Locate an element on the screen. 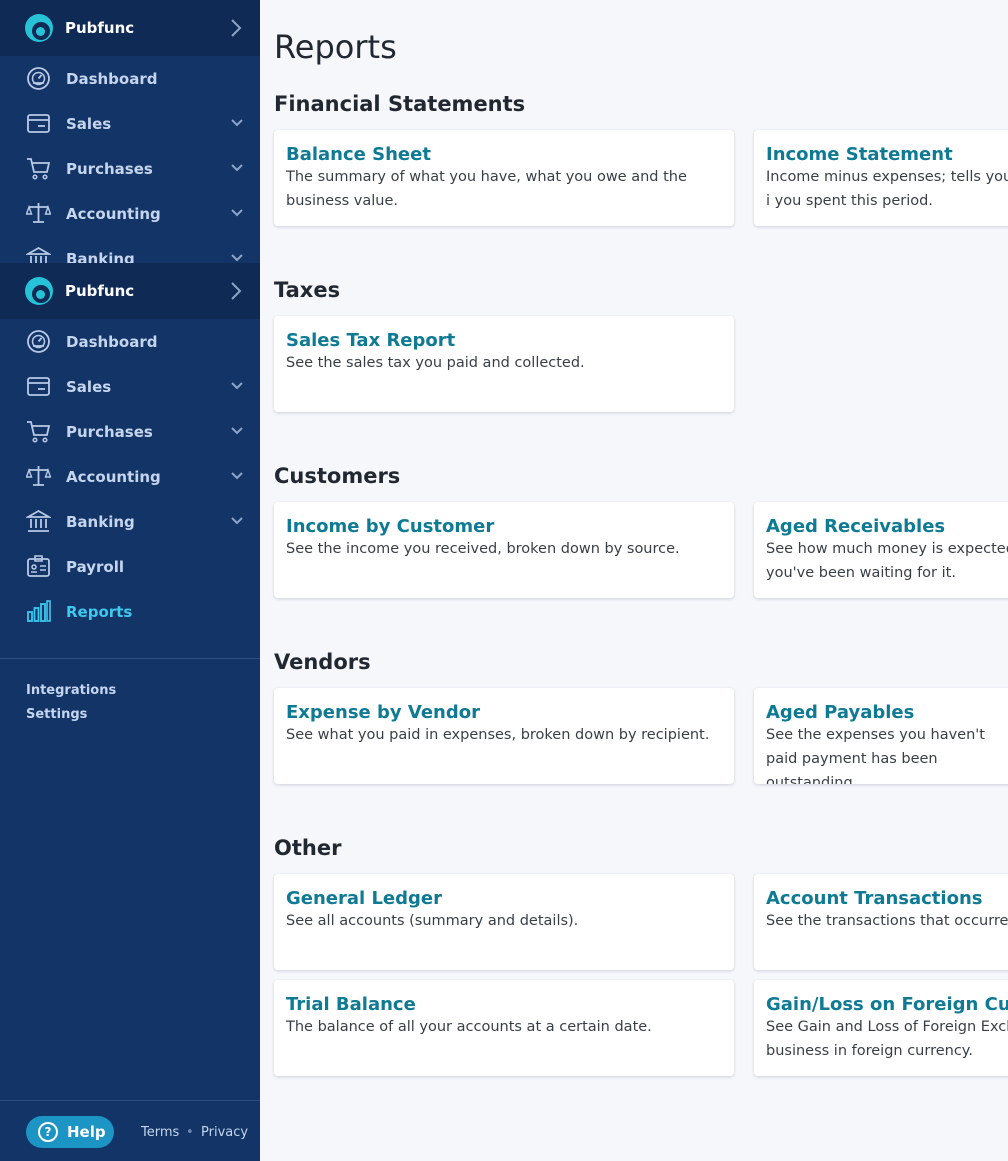 The width and height of the screenshot is (1008, 1161). page-title: Reports is located at coordinates (335, 47).